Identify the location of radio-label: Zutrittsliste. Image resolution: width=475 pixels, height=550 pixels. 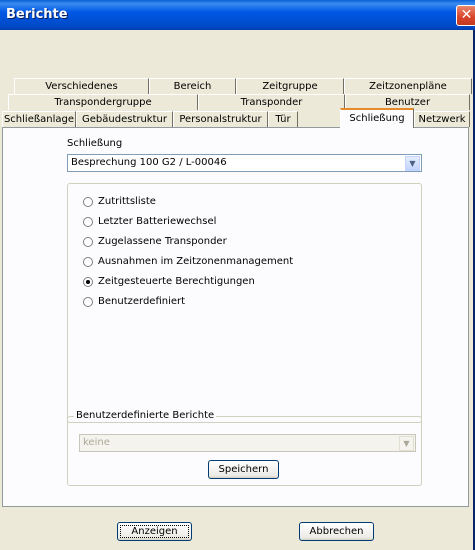
(127, 201).